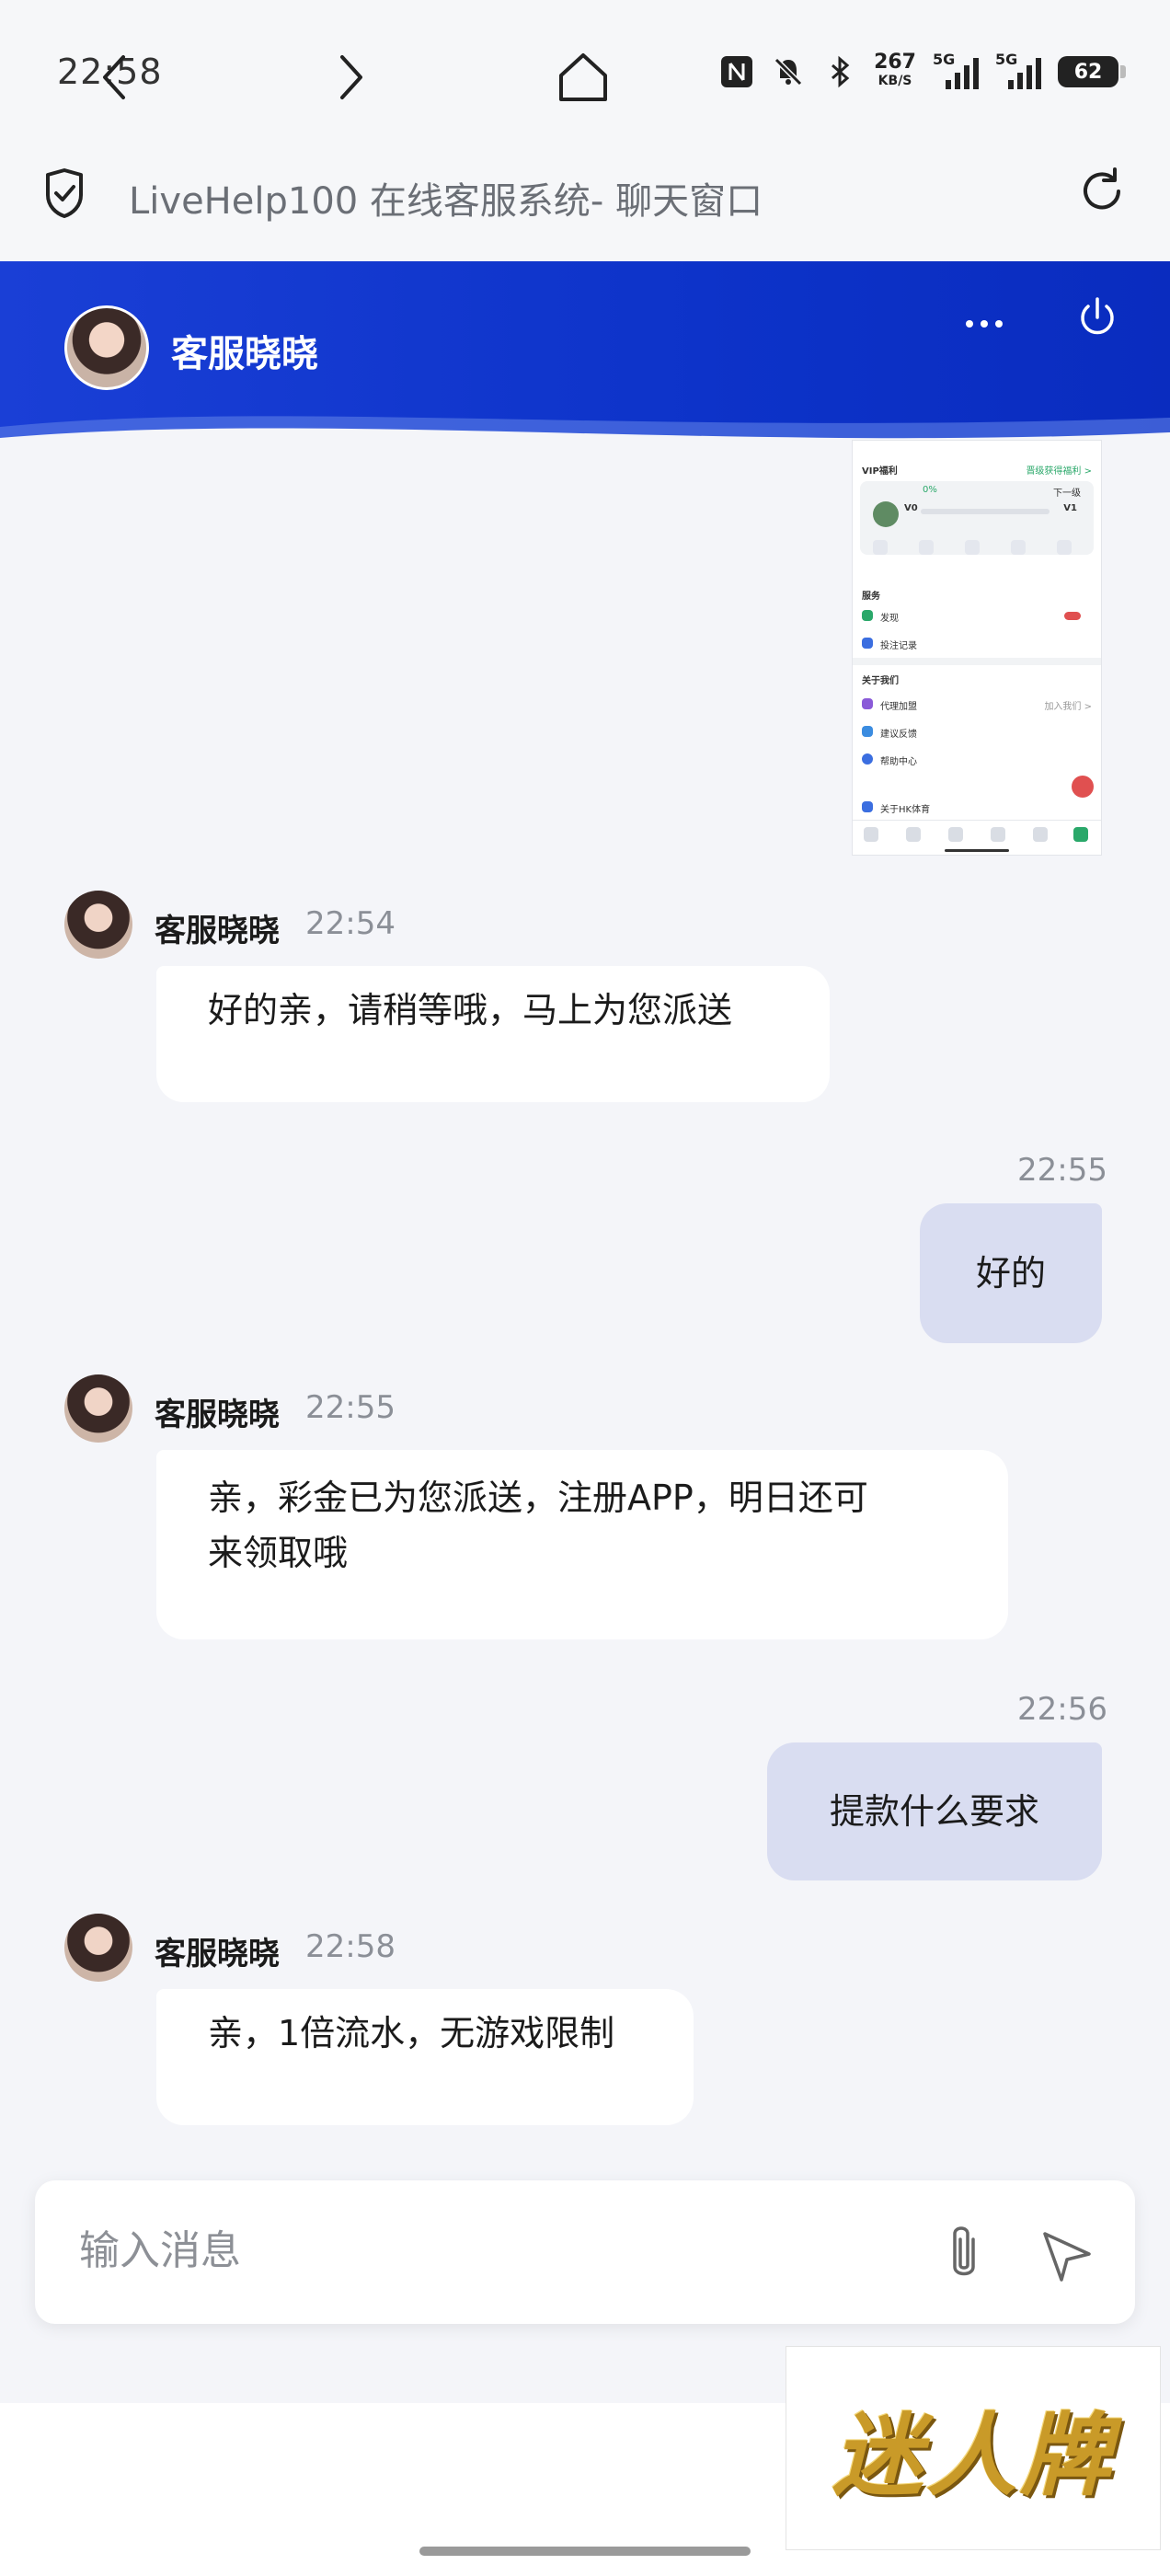 The height and width of the screenshot is (2576, 1170). What do you see at coordinates (973, 2456) in the screenshot?
I see `watermark-text: 迷人牌` at bounding box center [973, 2456].